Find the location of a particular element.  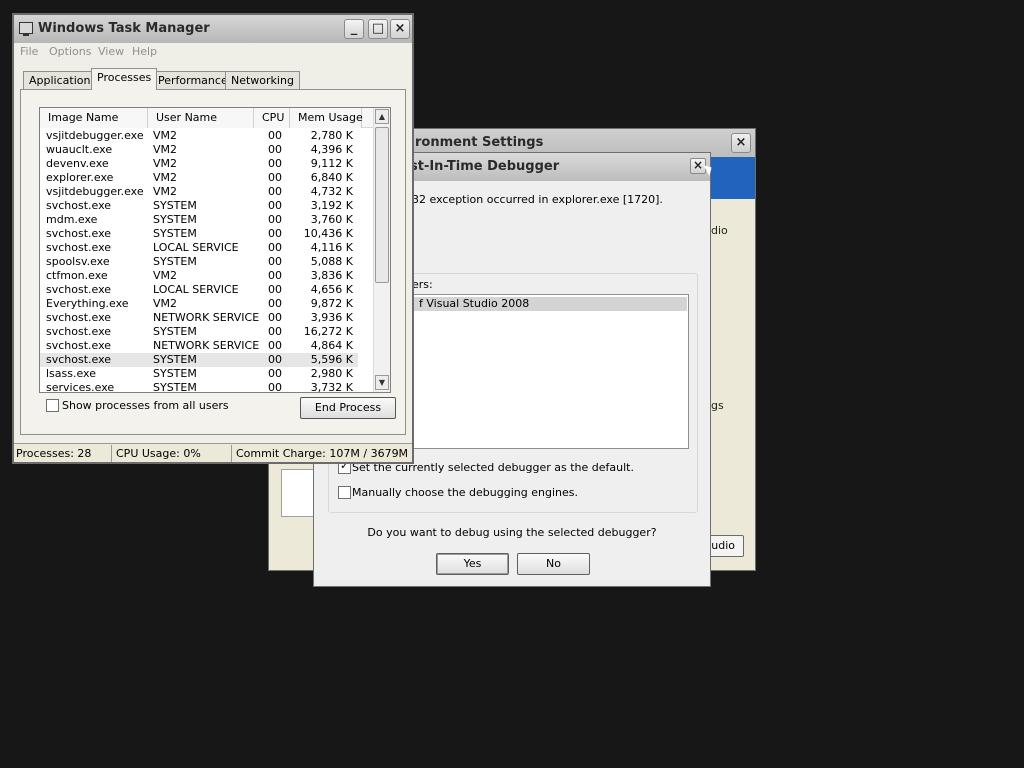

tab-performance: Performance is located at coordinates (193, 80).